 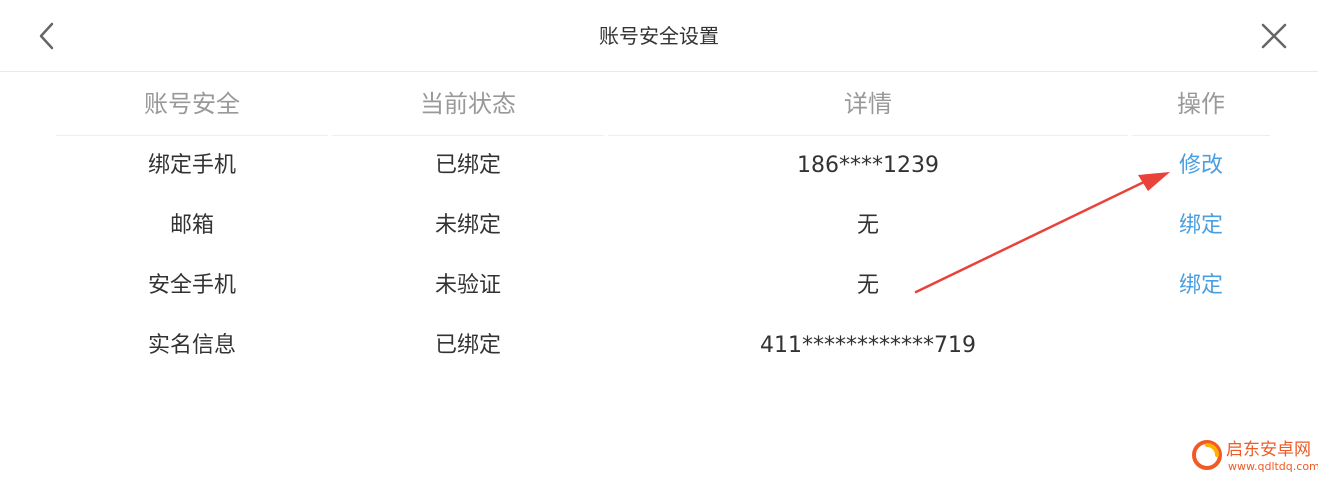 I want to click on column-header-status: 当前状态, so click(x=468, y=104).